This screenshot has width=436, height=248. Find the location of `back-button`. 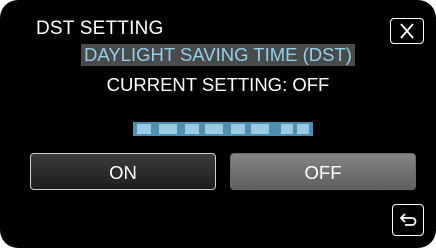

back-button is located at coordinates (408, 220).